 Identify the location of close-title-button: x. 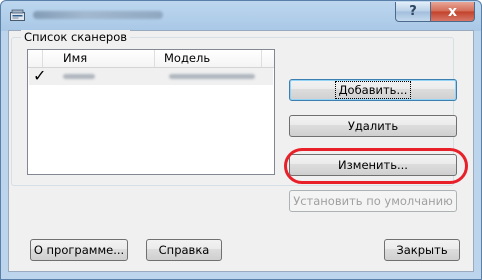
(452, 12).